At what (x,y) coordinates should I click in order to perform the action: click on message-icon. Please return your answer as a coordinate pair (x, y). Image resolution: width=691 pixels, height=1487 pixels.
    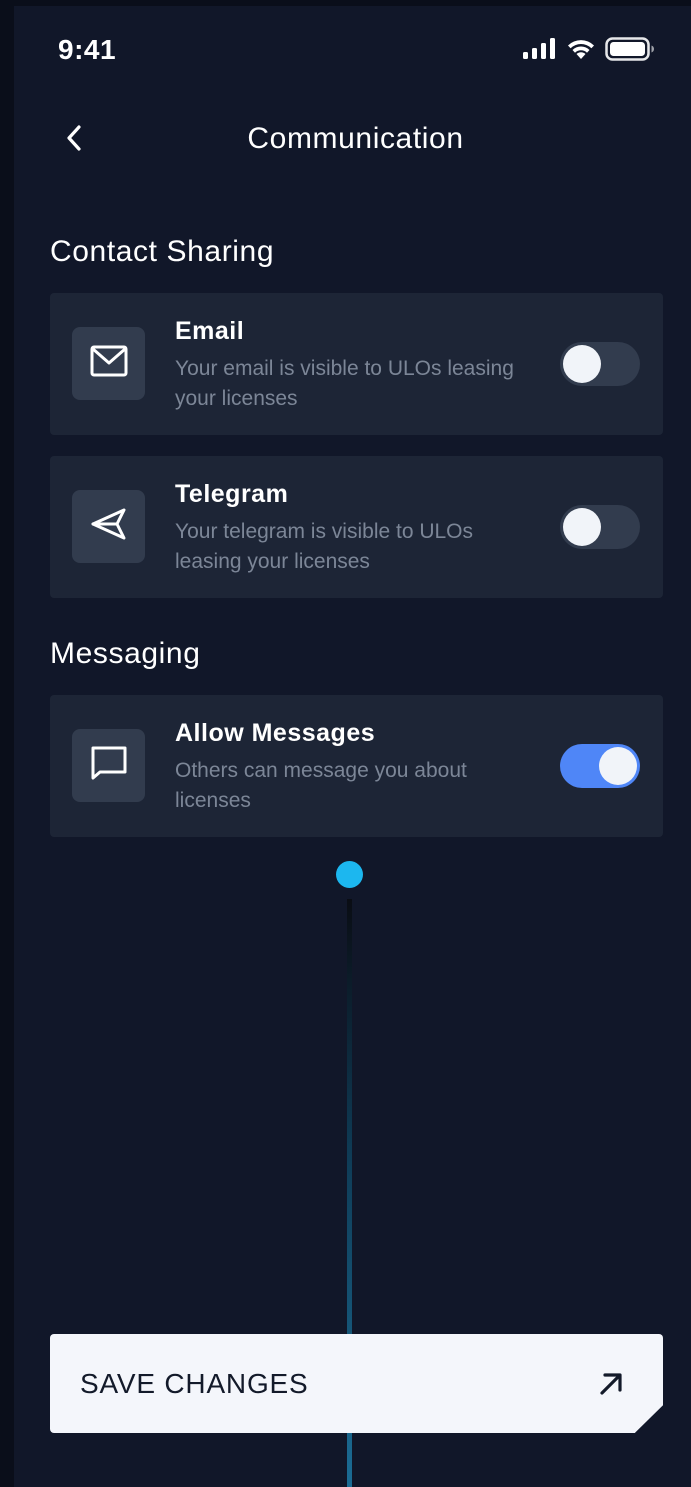
    Looking at the image, I should click on (109, 765).